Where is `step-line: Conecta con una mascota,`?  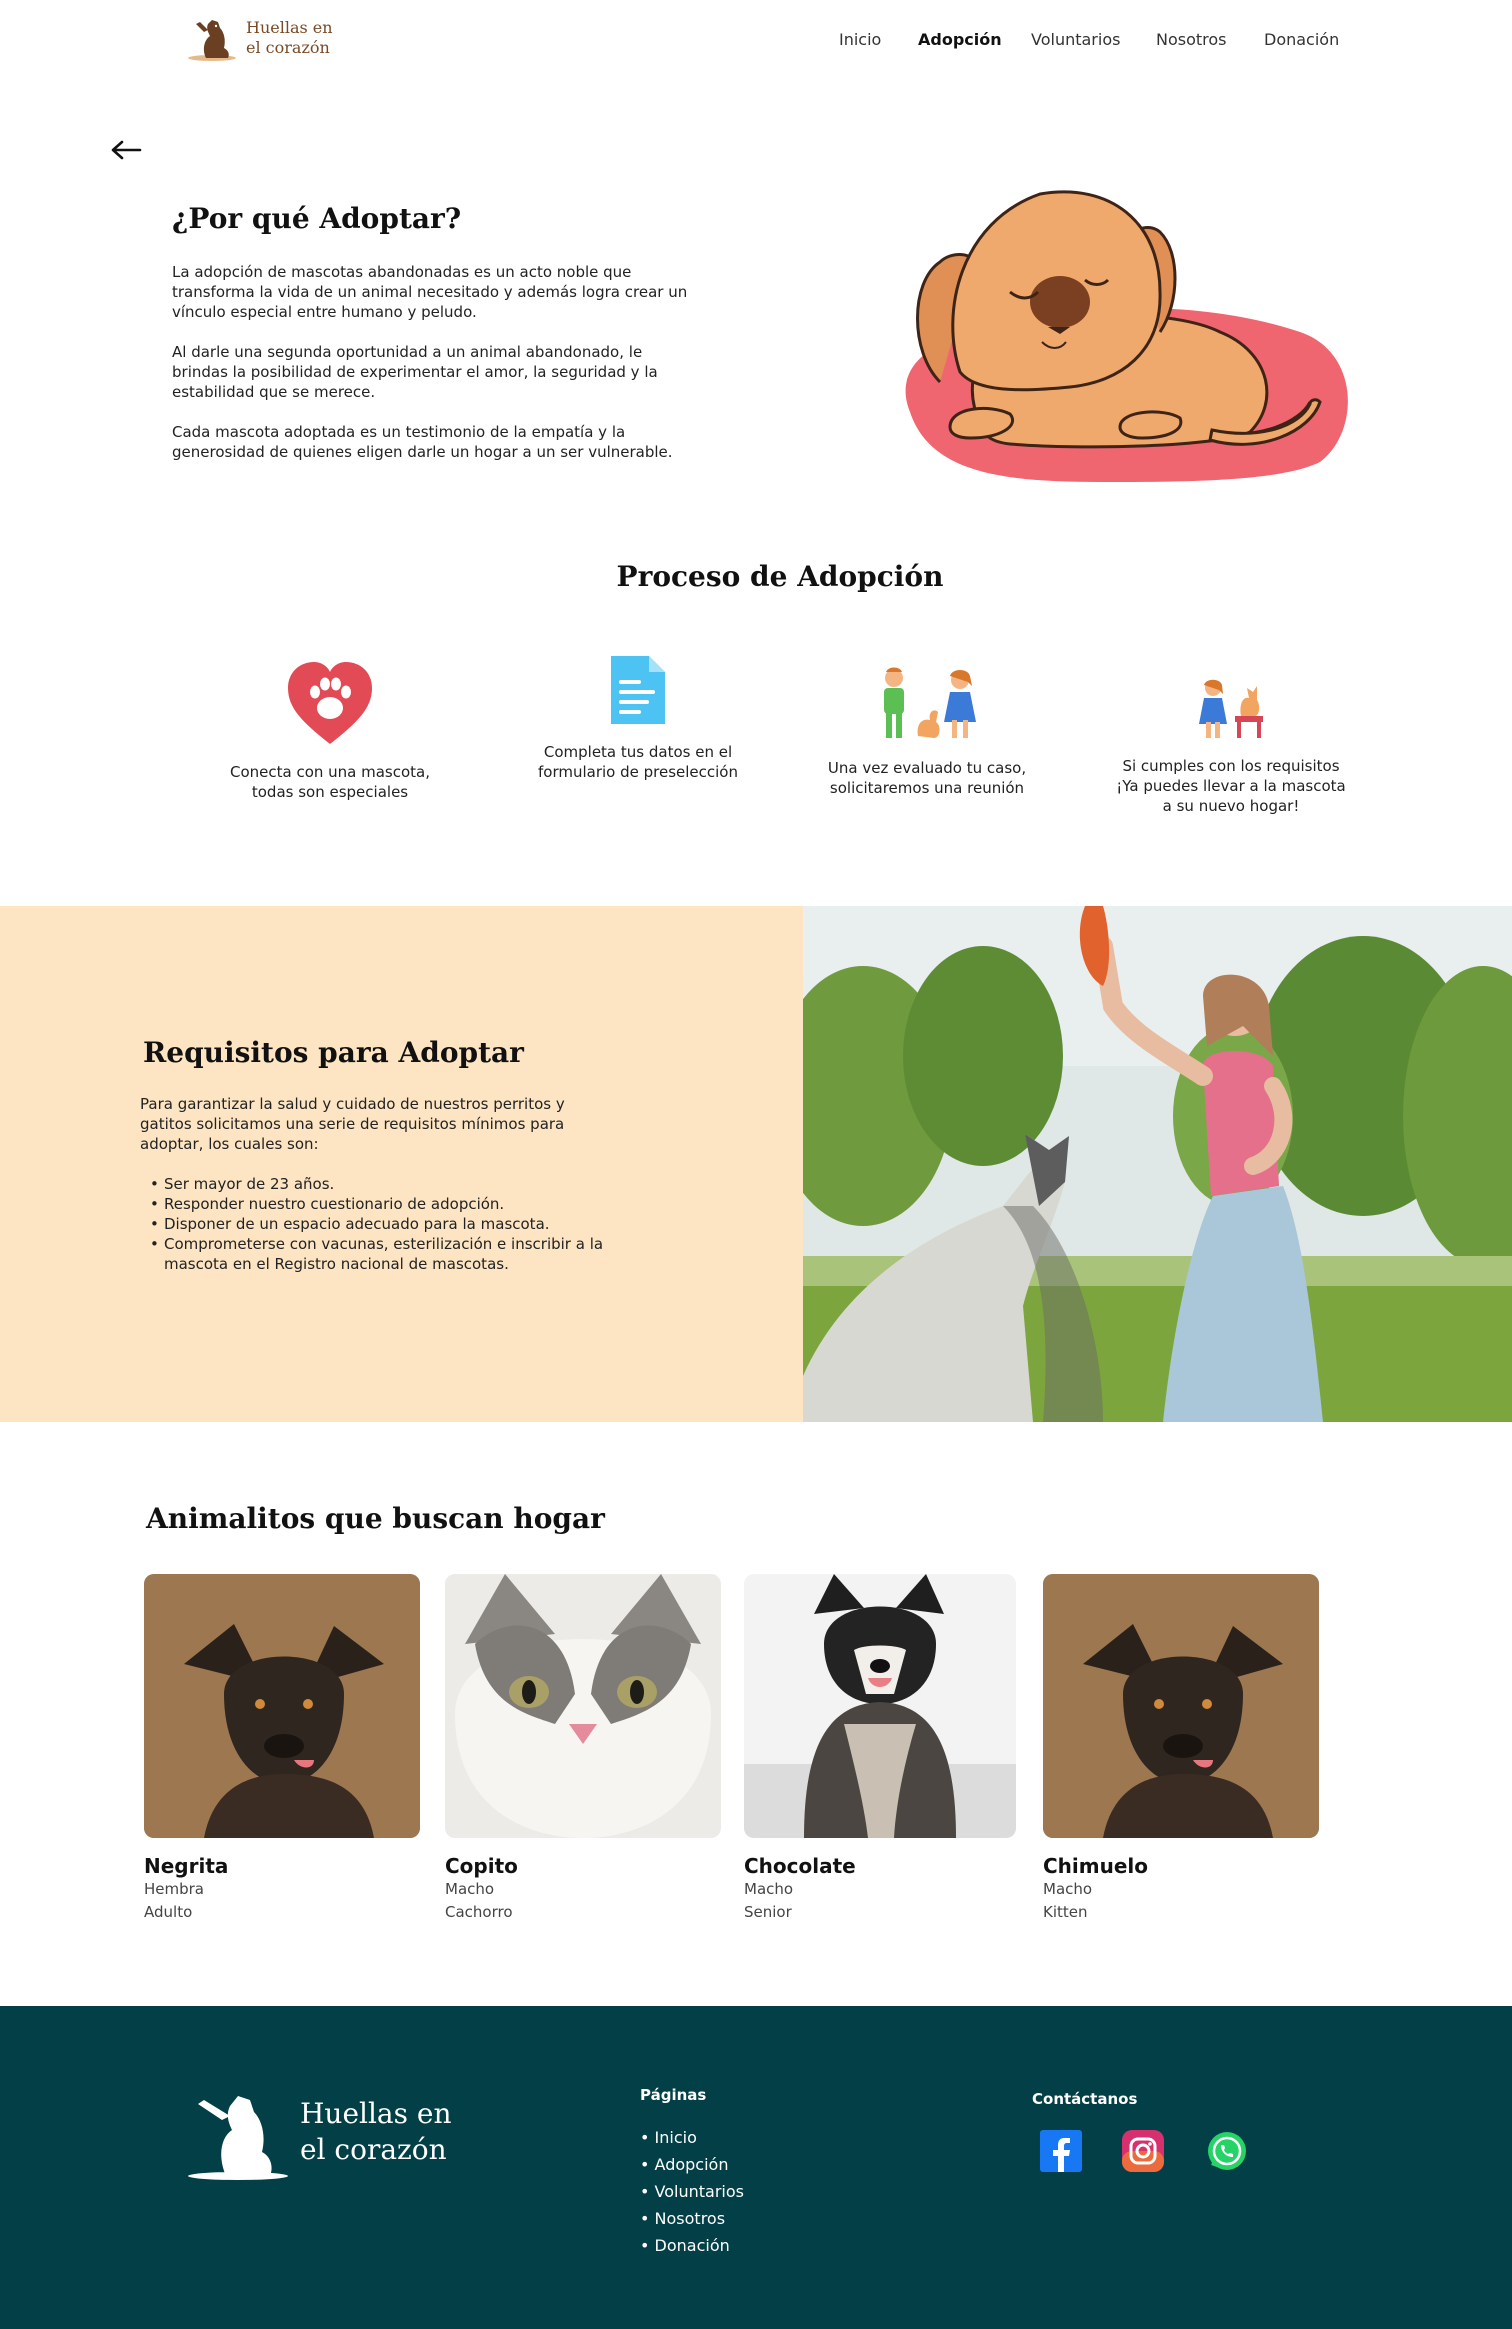 step-line: Conecta con una mascota, is located at coordinates (330, 772).